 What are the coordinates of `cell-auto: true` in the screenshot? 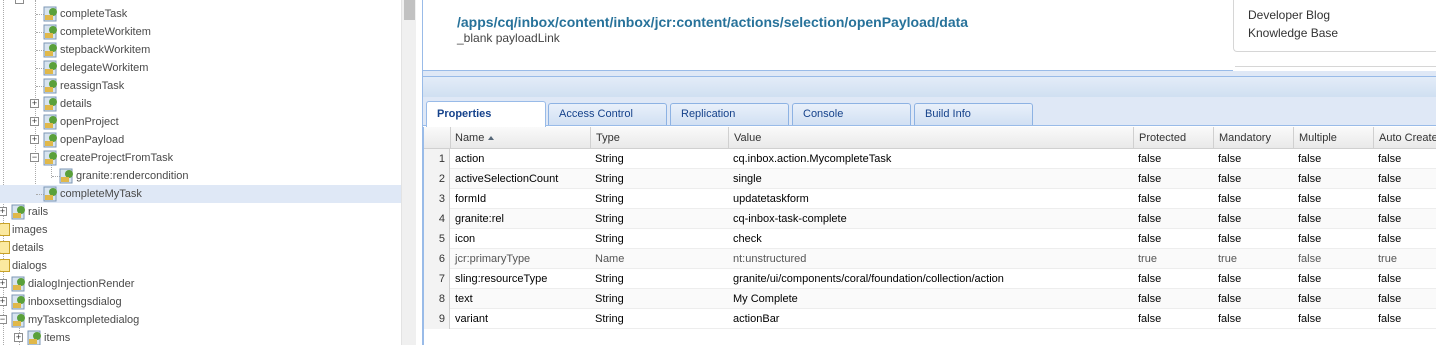 It's located at (1404, 259).